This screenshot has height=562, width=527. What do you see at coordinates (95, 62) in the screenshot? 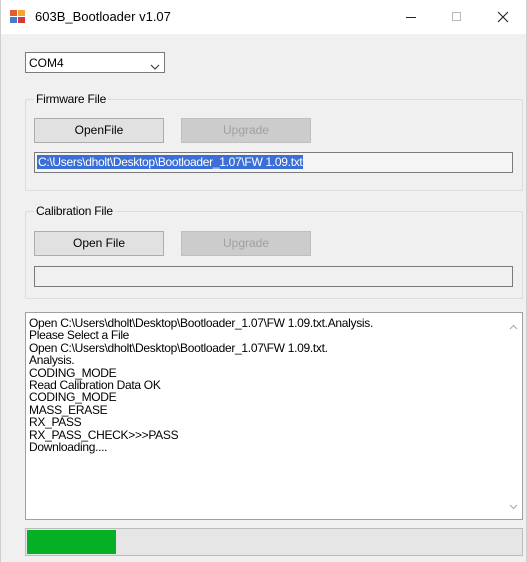
I see `com-port-select: COM4` at bounding box center [95, 62].